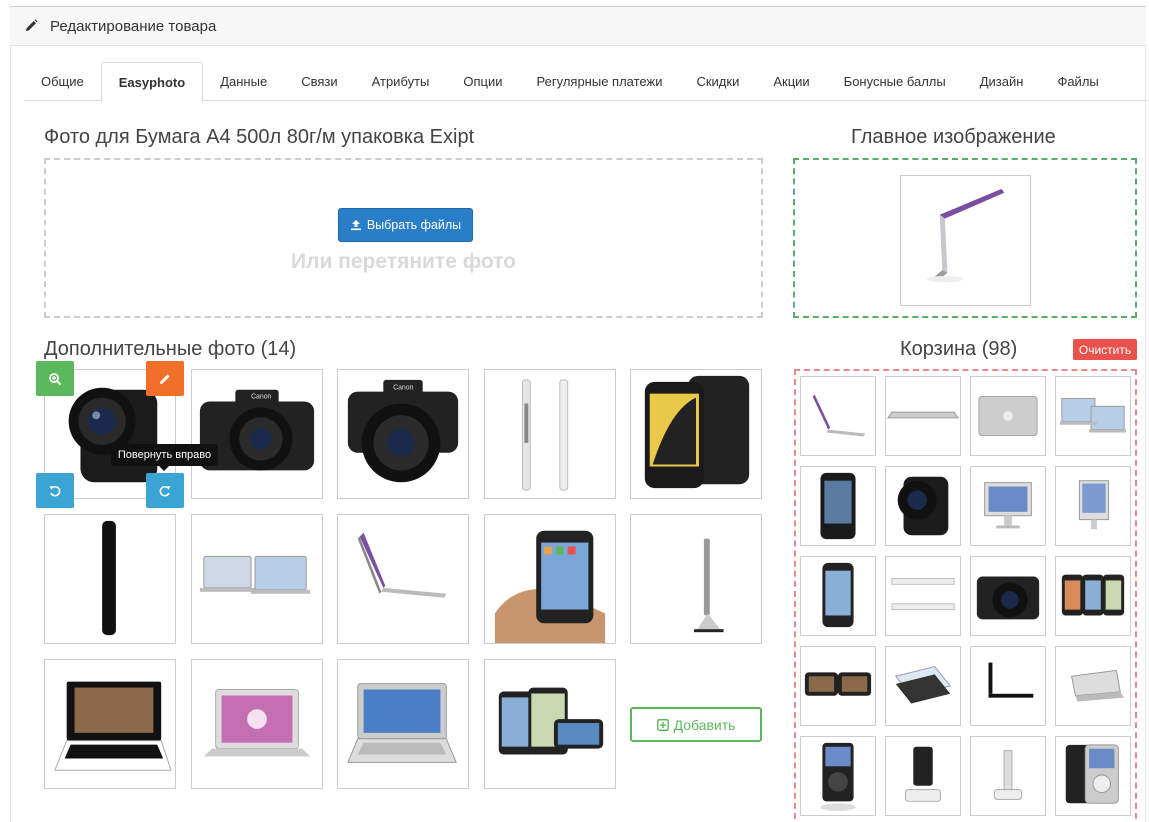  What do you see at coordinates (1011, 680) in the screenshot?
I see `laptop-black-side-image` at bounding box center [1011, 680].